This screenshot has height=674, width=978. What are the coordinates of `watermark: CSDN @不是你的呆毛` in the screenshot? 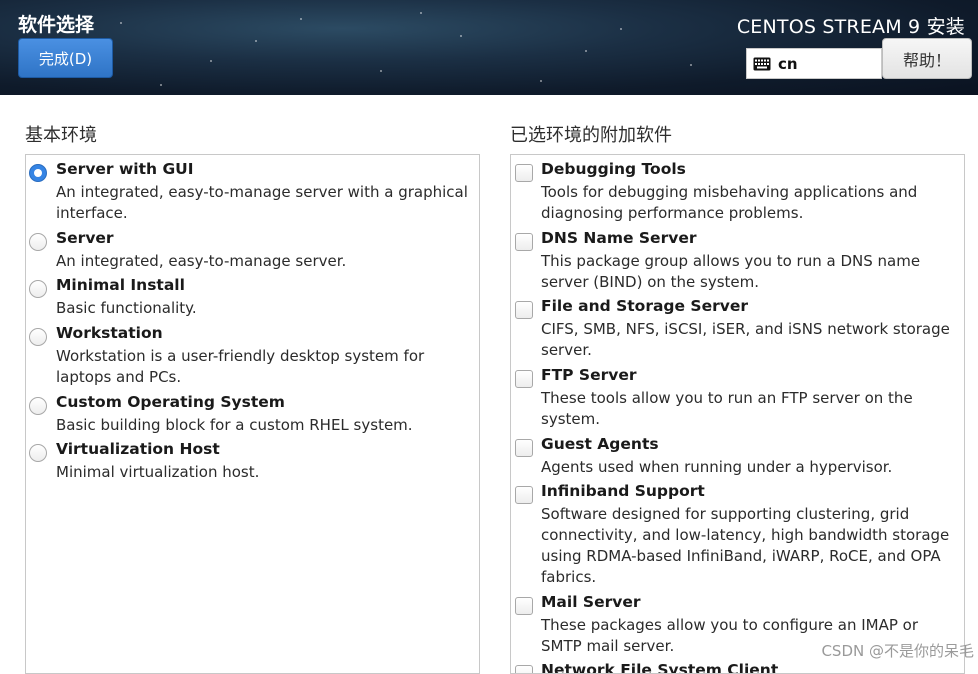 It's located at (897, 651).